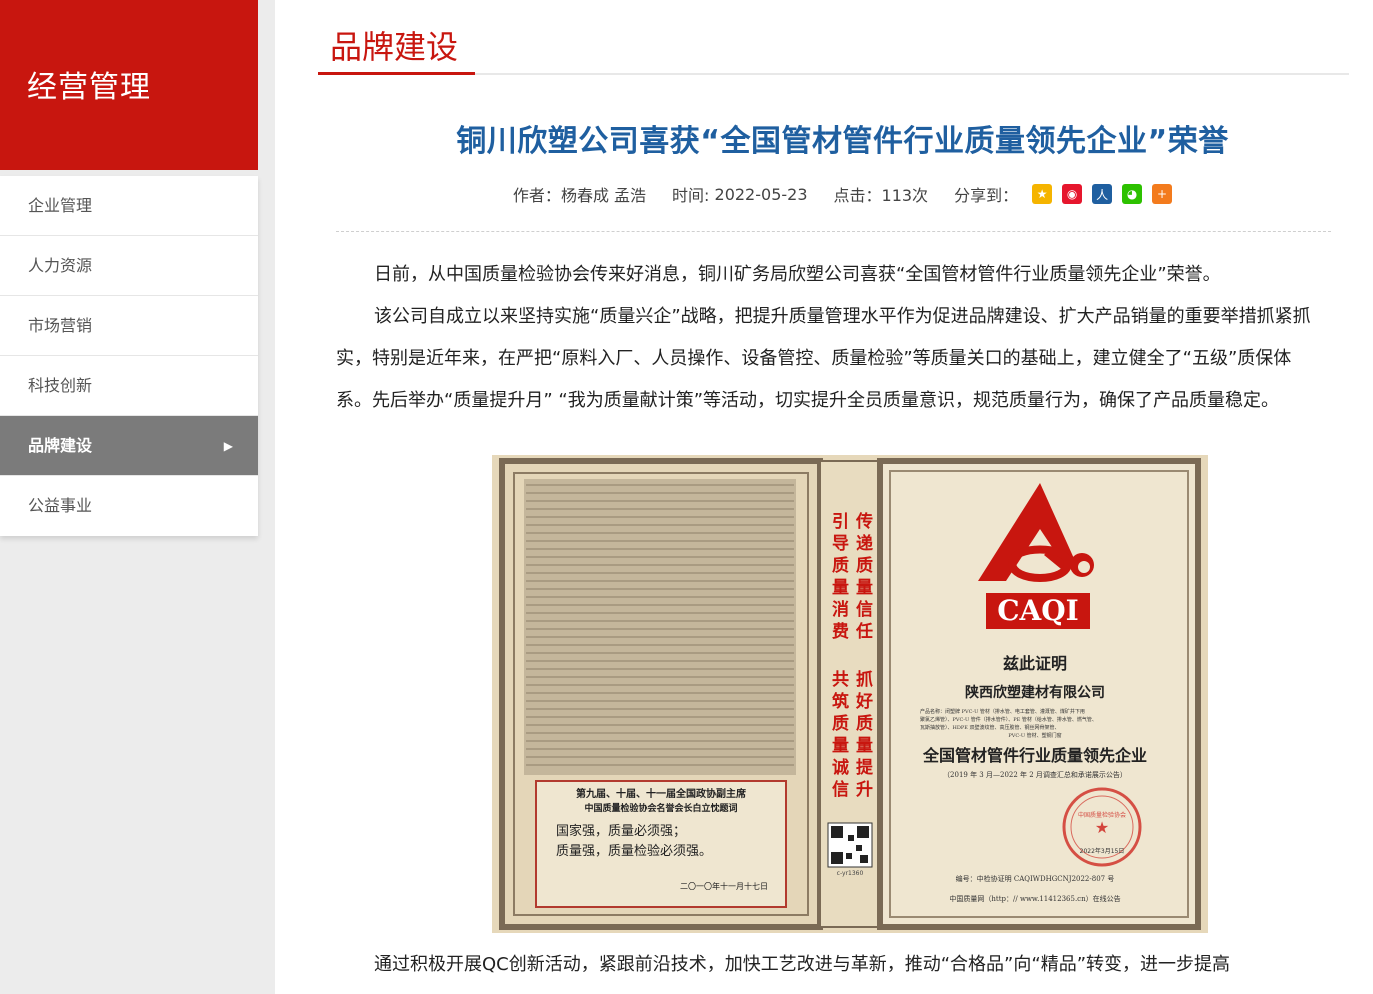  I want to click on sidebar-title: 经营管理, so click(129, 85).